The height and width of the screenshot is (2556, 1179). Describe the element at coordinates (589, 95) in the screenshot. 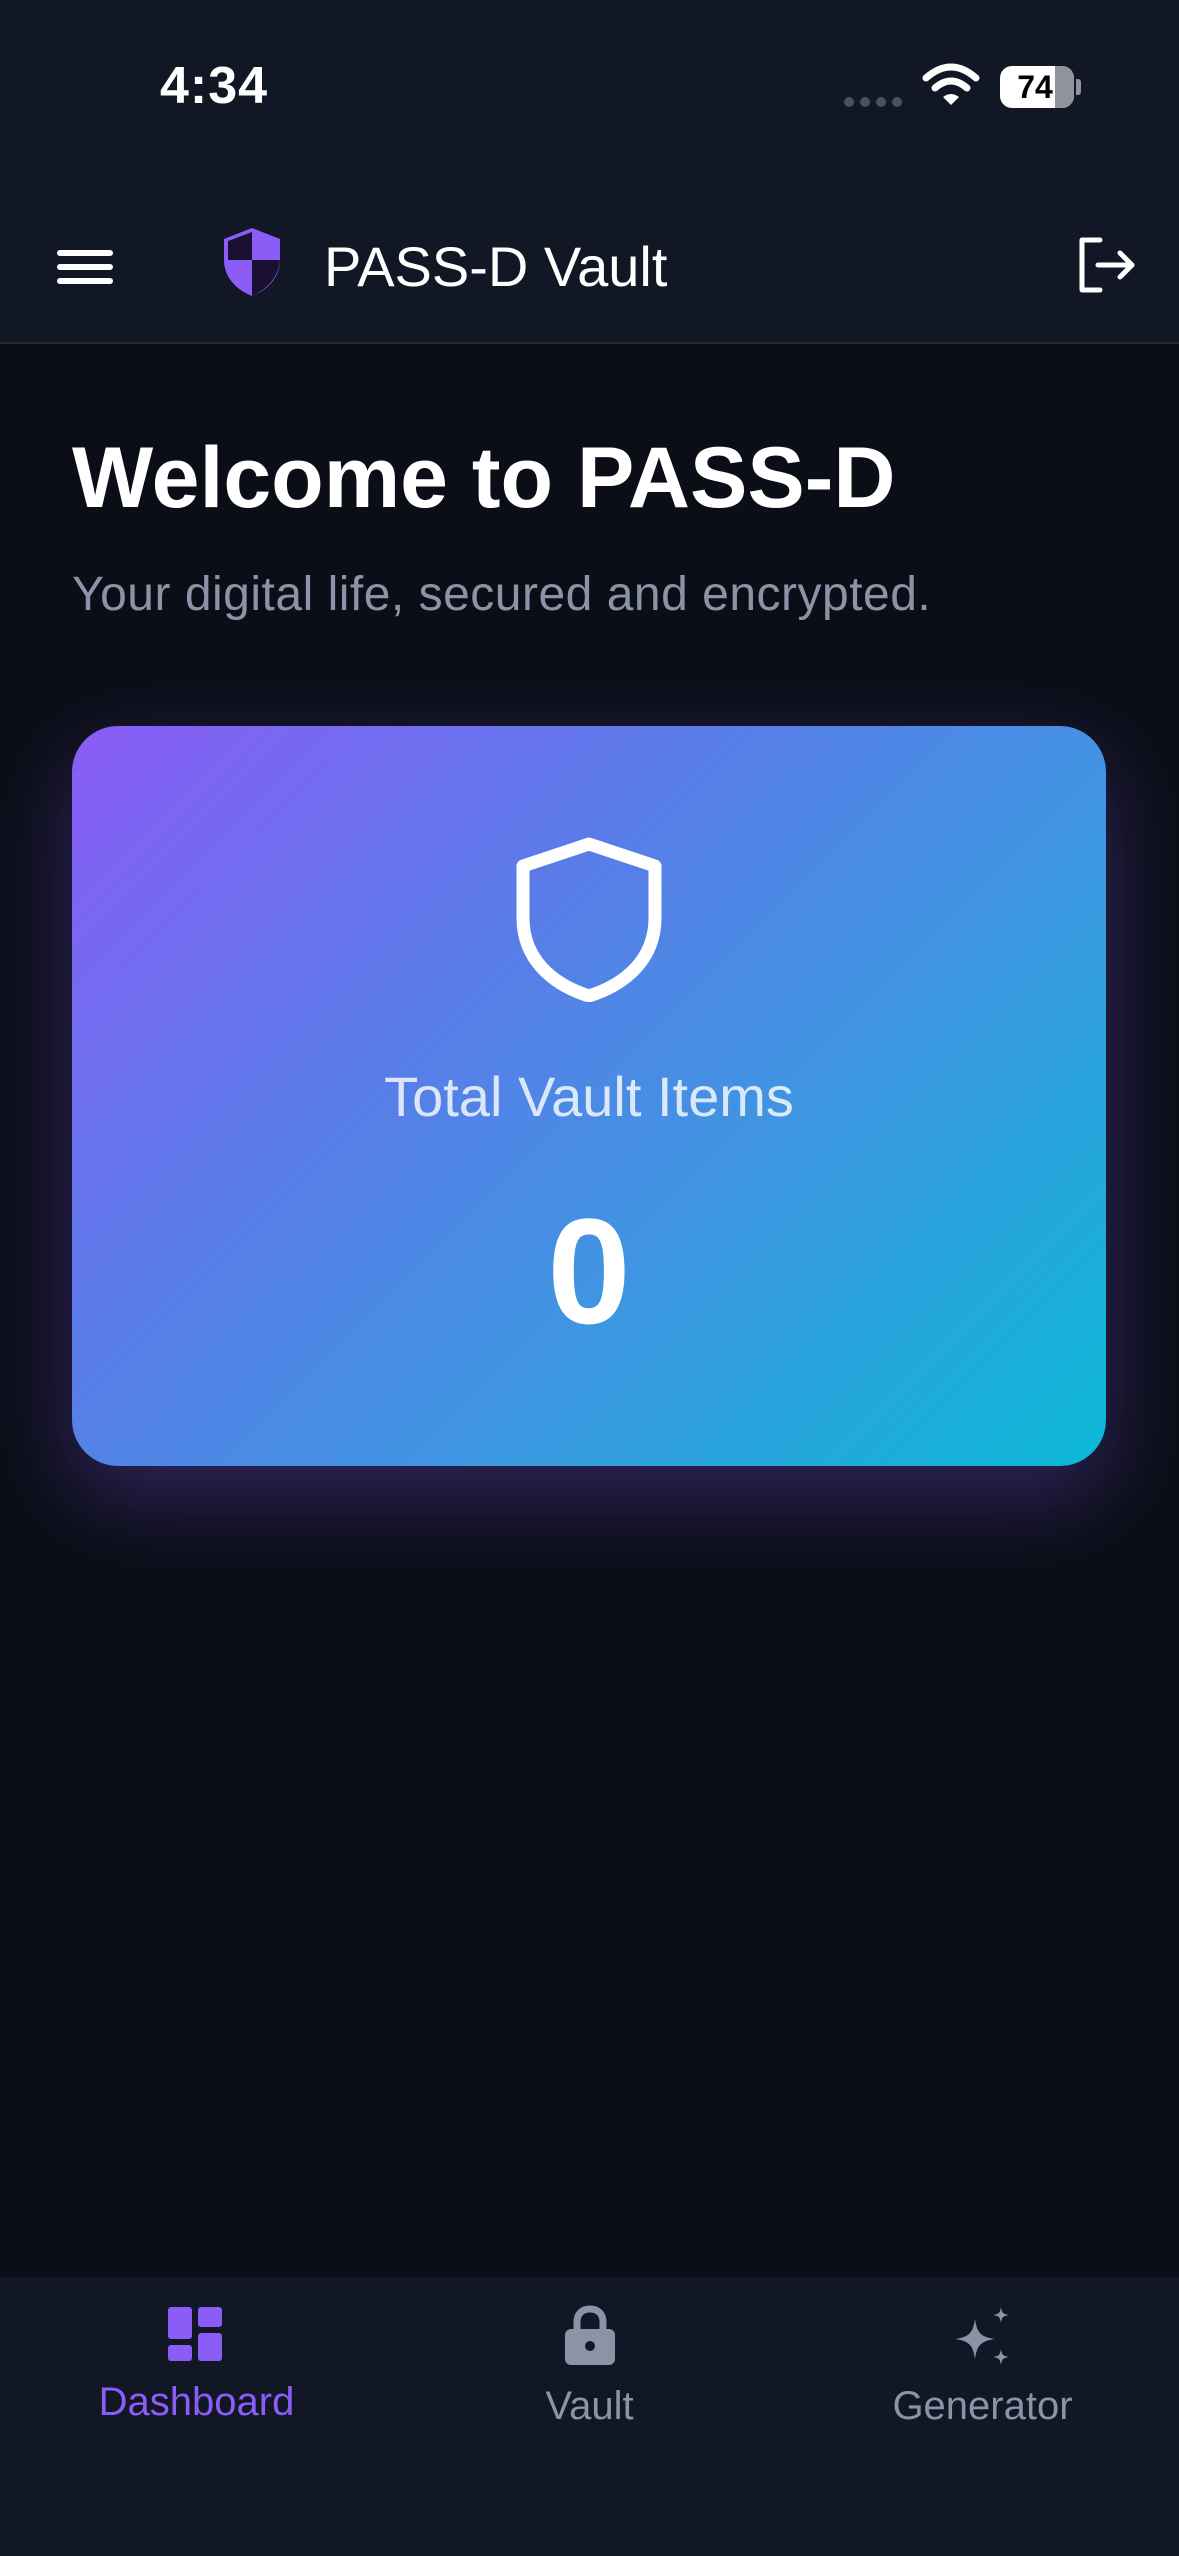

I see `status-bar: 4:34 74` at that location.